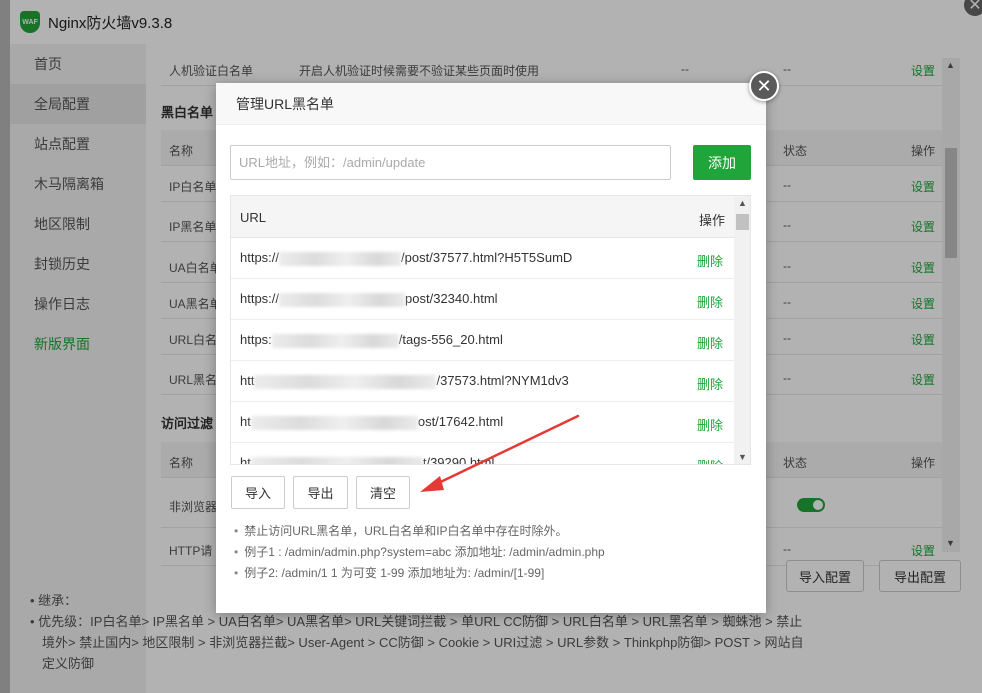  I want to click on import-button: 导入, so click(258, 492).